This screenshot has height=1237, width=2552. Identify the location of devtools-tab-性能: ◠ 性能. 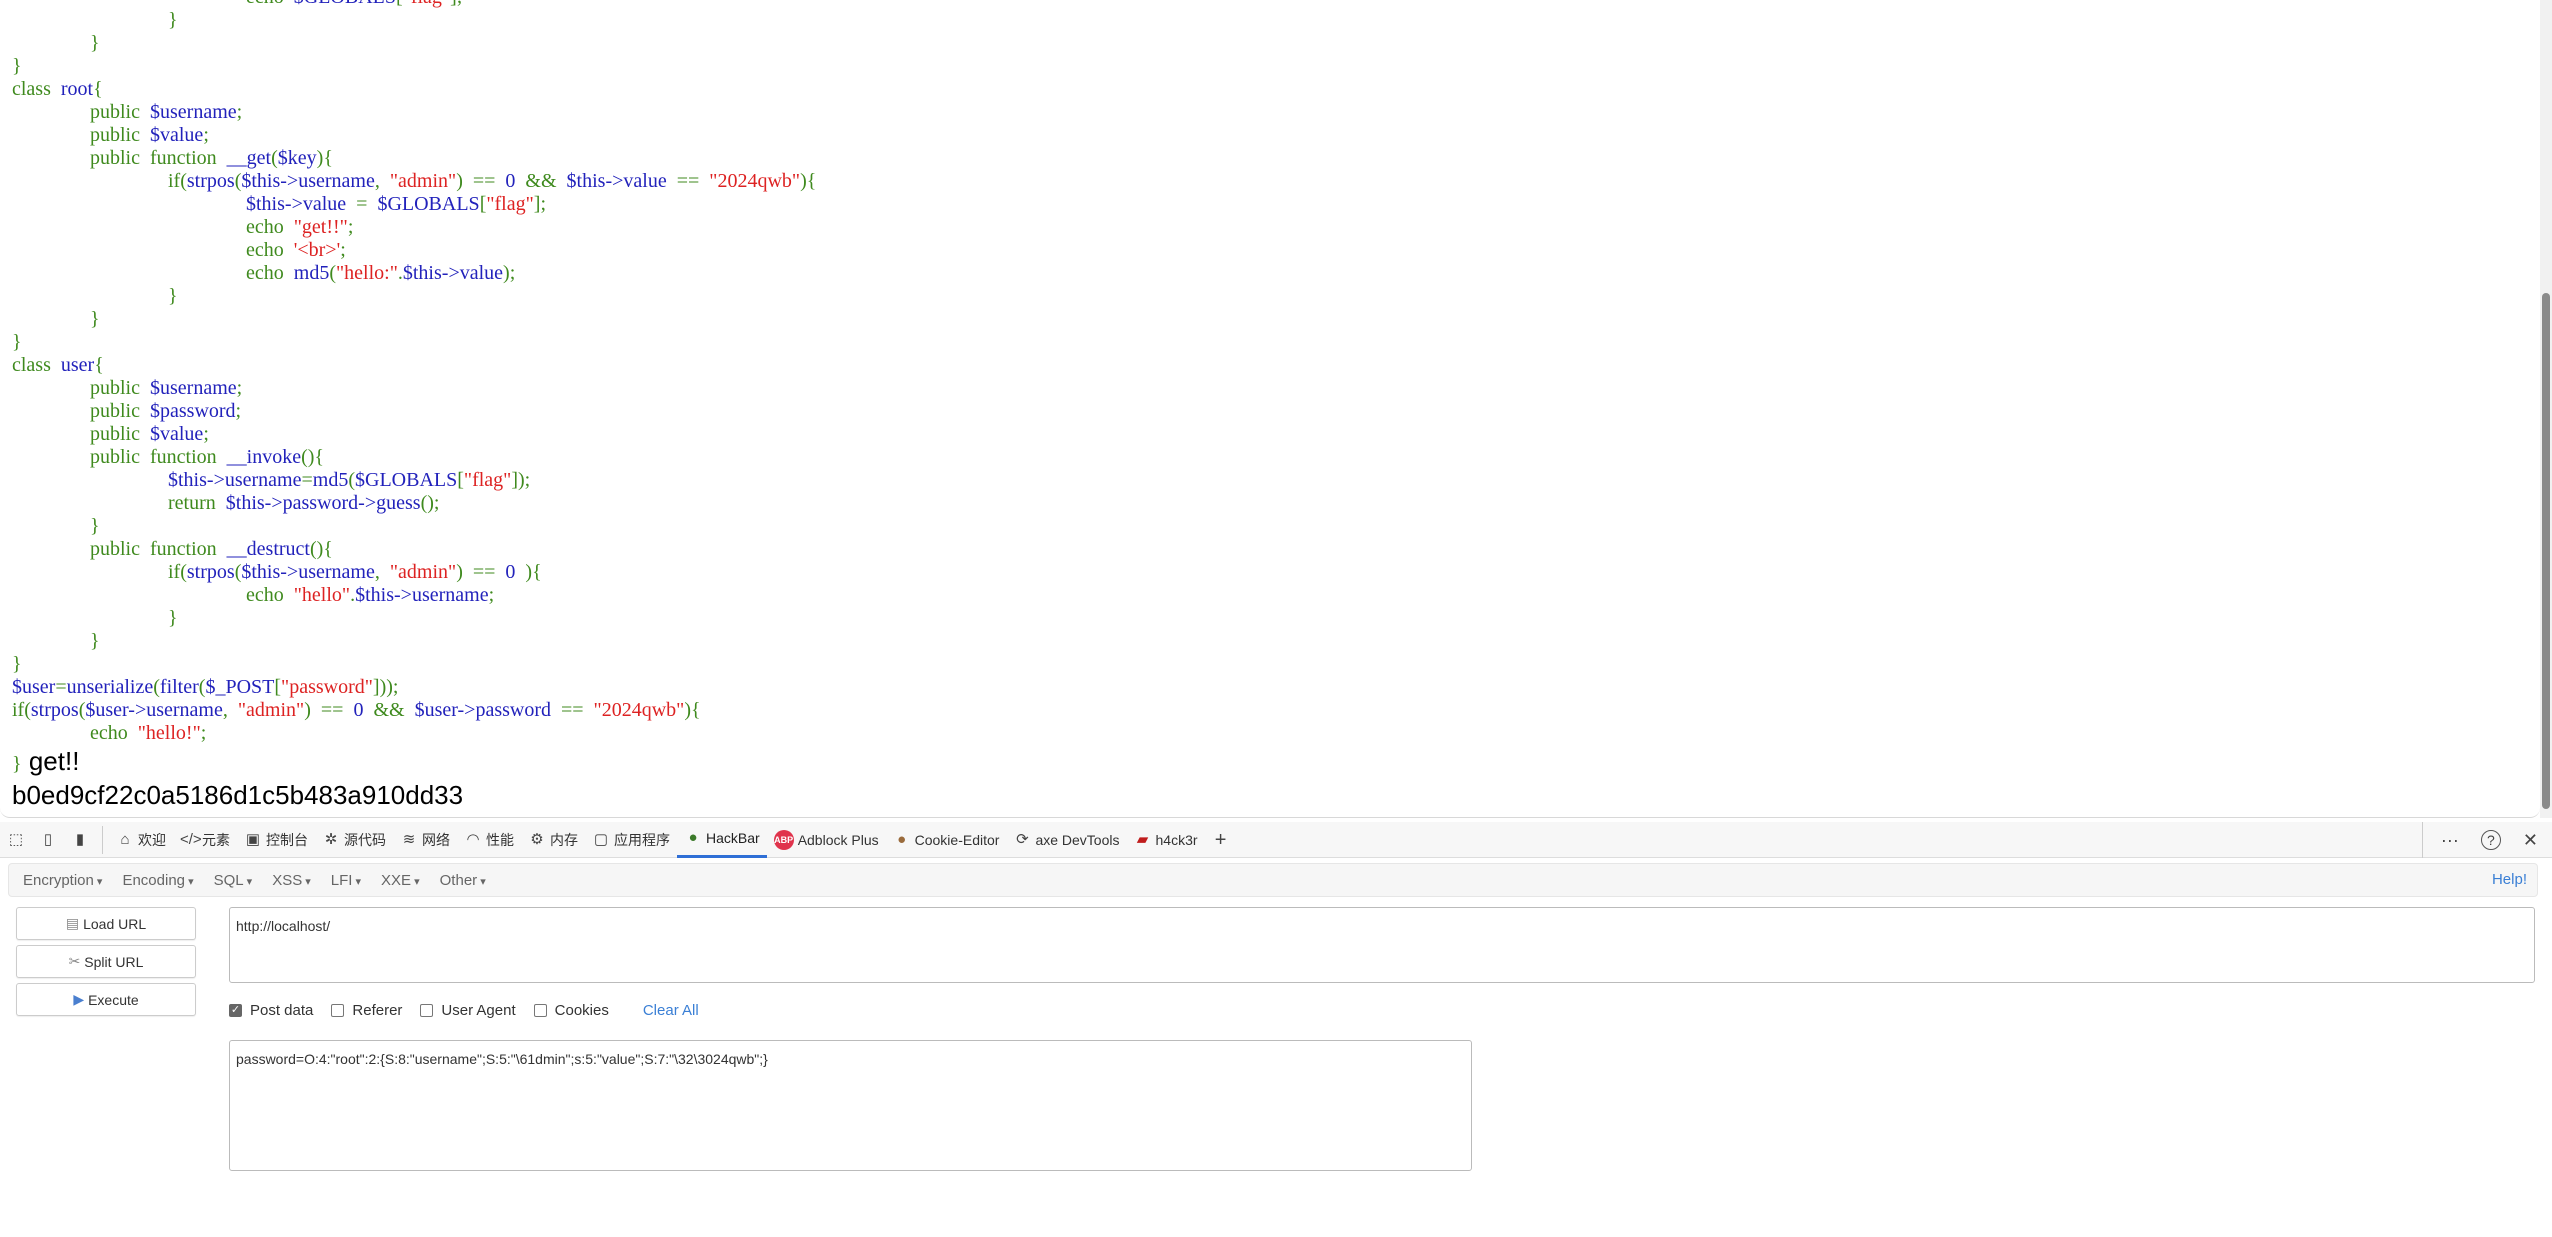
(489, 840).